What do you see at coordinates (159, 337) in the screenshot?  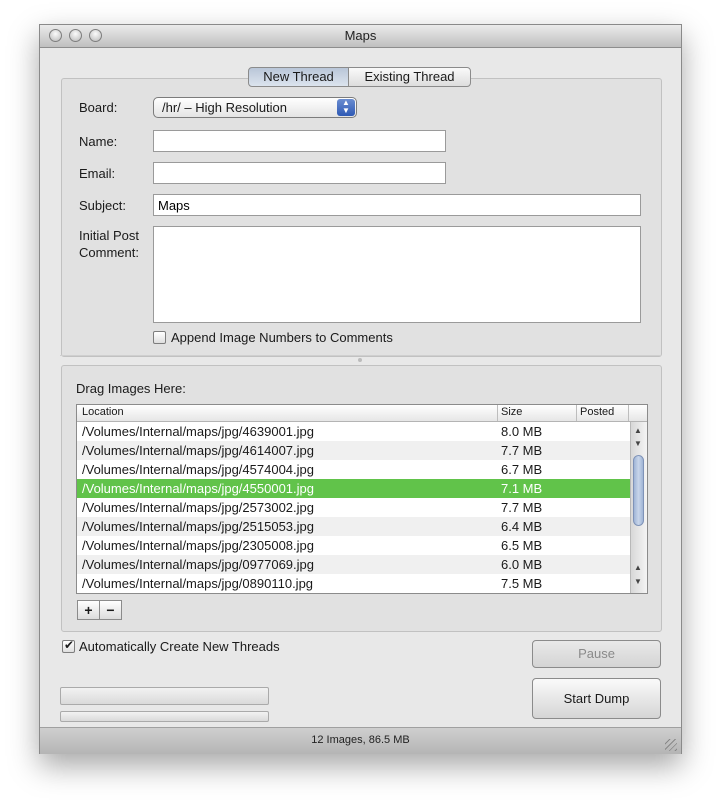 I see `append-image-numbers-checkbox` at bounding box center [159, 337].